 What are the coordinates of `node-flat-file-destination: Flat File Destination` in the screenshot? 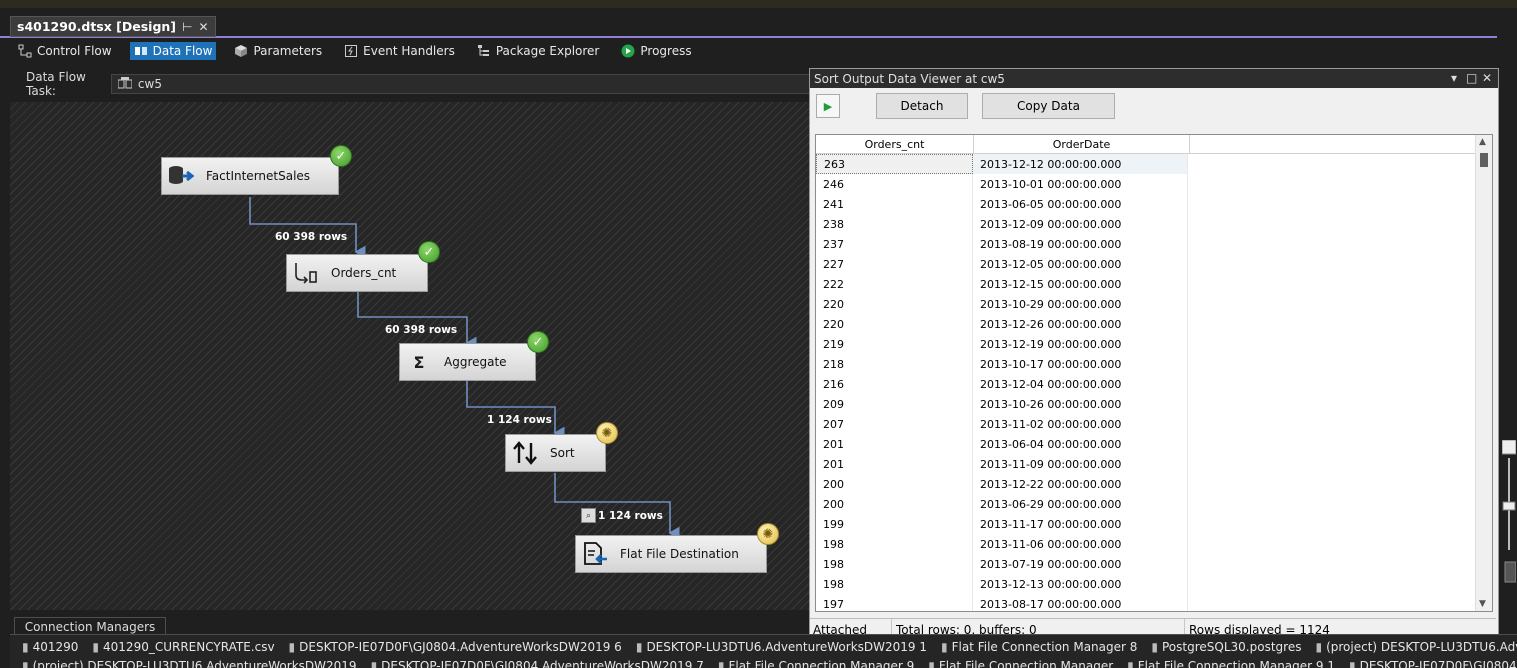 It's located at (671, 554).